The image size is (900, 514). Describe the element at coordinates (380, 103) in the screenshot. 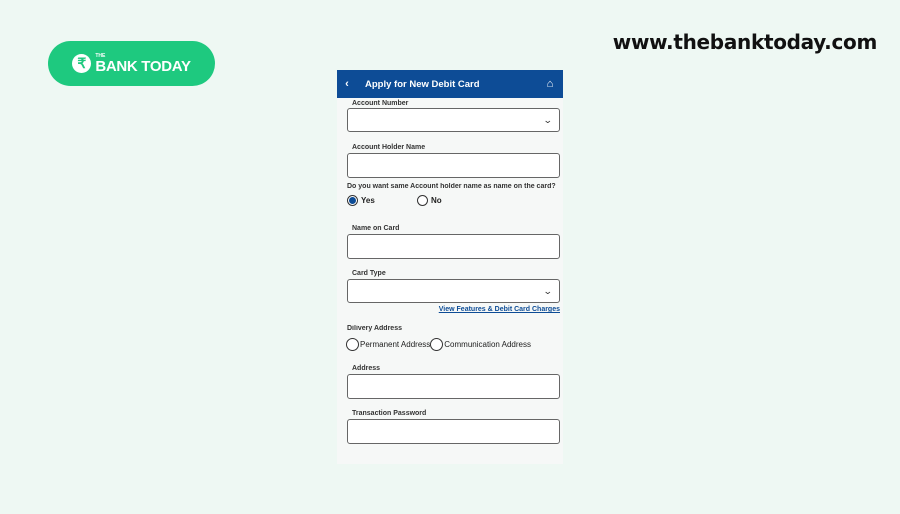

I see `account-number-label: Account Number` at that location.